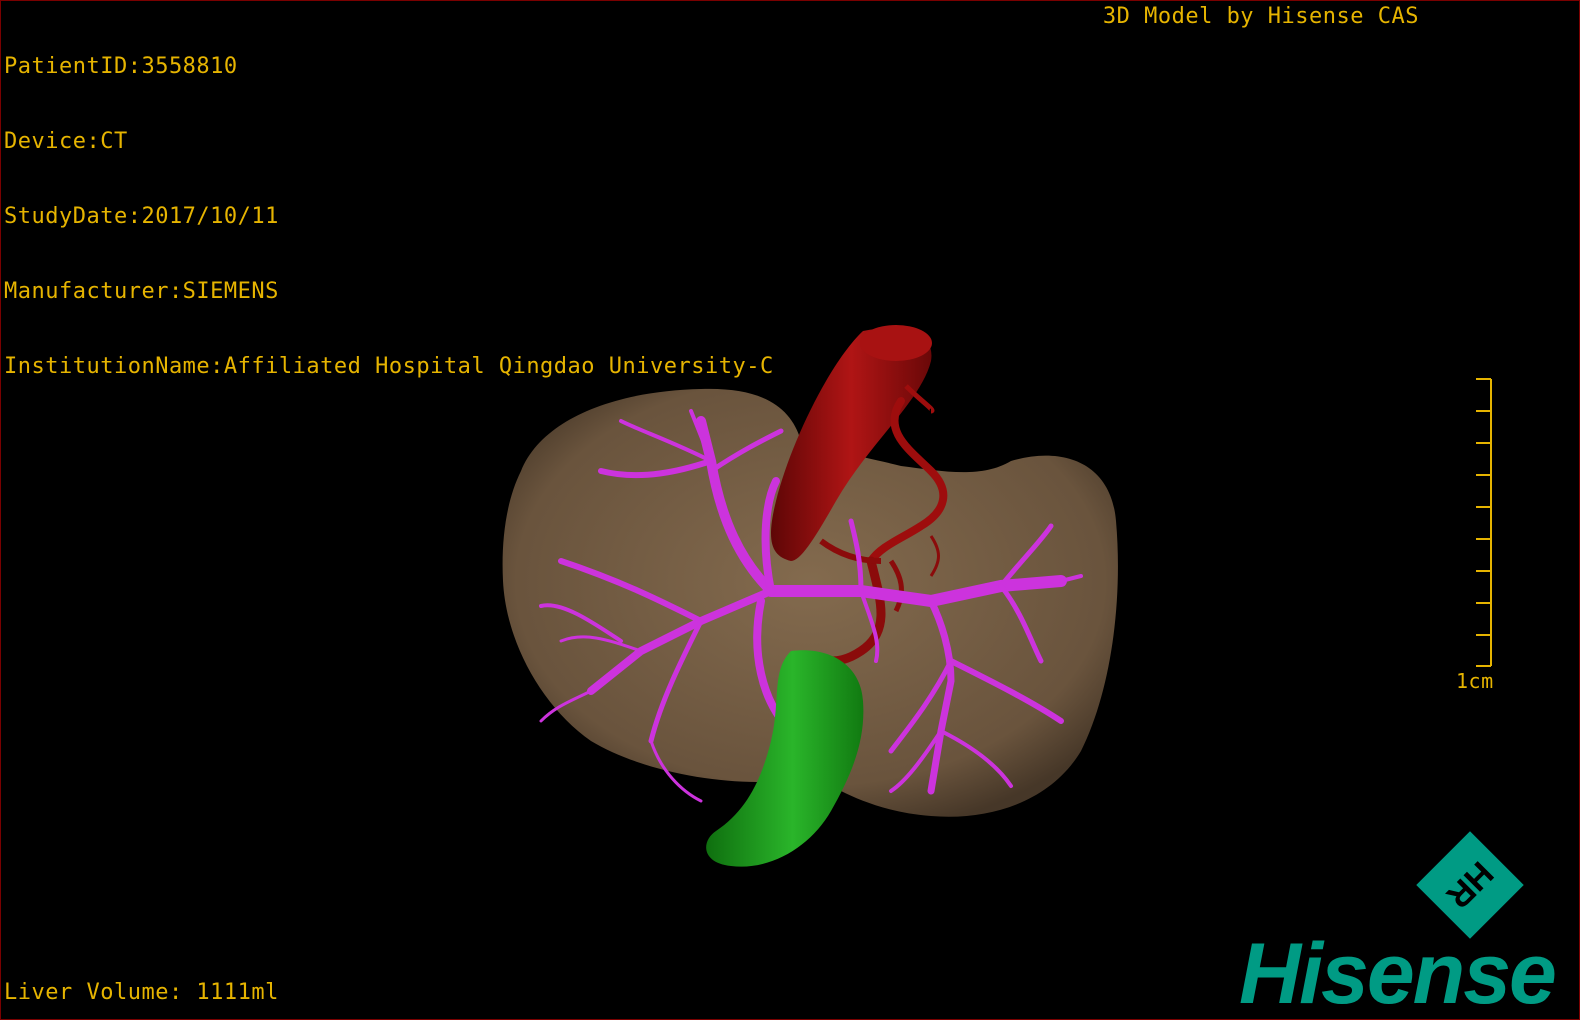  I want to click on liver-volume: Liver Volume: 1111ml, so click(141, 992).